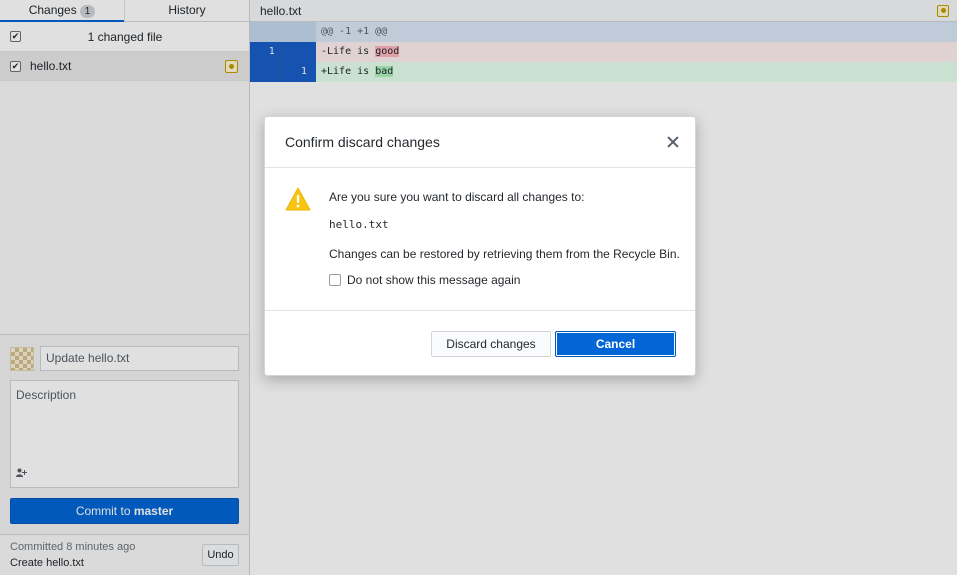 The width and height of the screenshot is (957, 575). Describe the element at coordinates (298, 199) in the screenshot. I see `warning-icon` at that location.